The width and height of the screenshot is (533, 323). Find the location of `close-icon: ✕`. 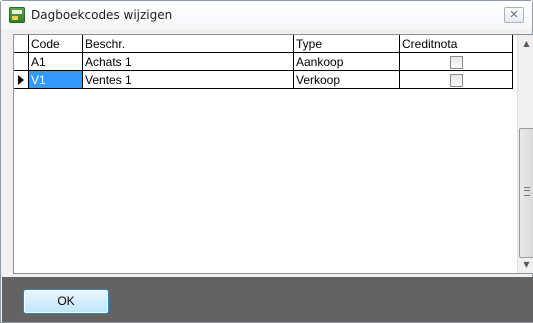

close-icon: ✕ is located at coordinates (514, 14).